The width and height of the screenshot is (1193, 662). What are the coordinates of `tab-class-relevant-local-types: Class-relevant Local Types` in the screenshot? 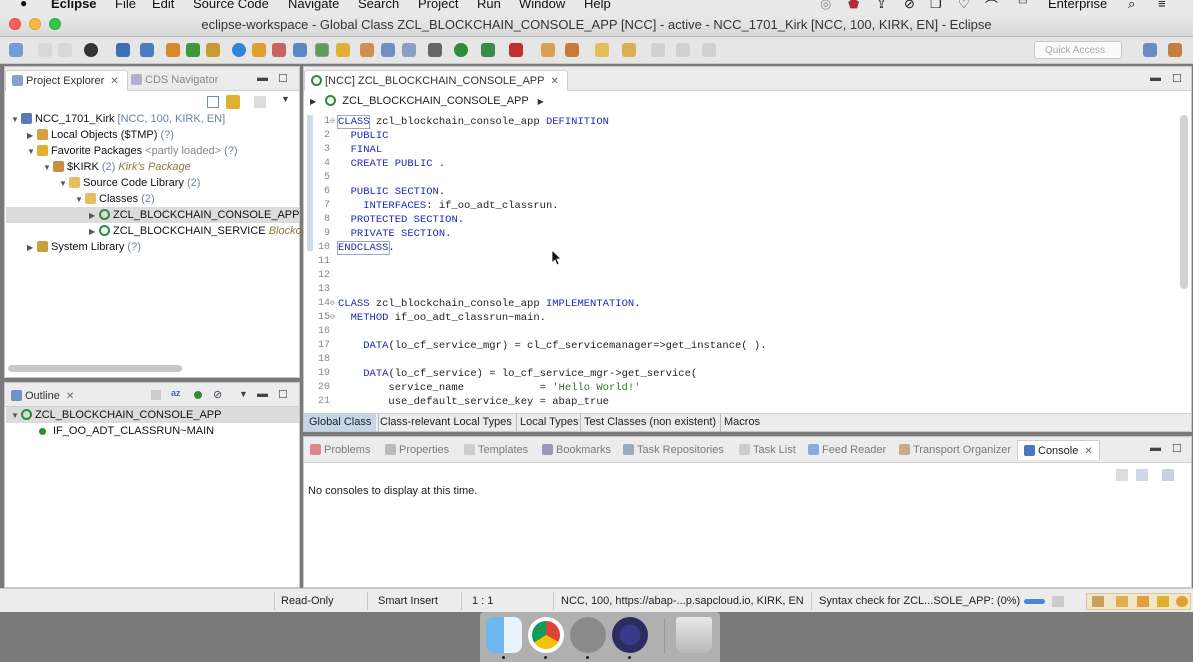 It's located at (447, 422).